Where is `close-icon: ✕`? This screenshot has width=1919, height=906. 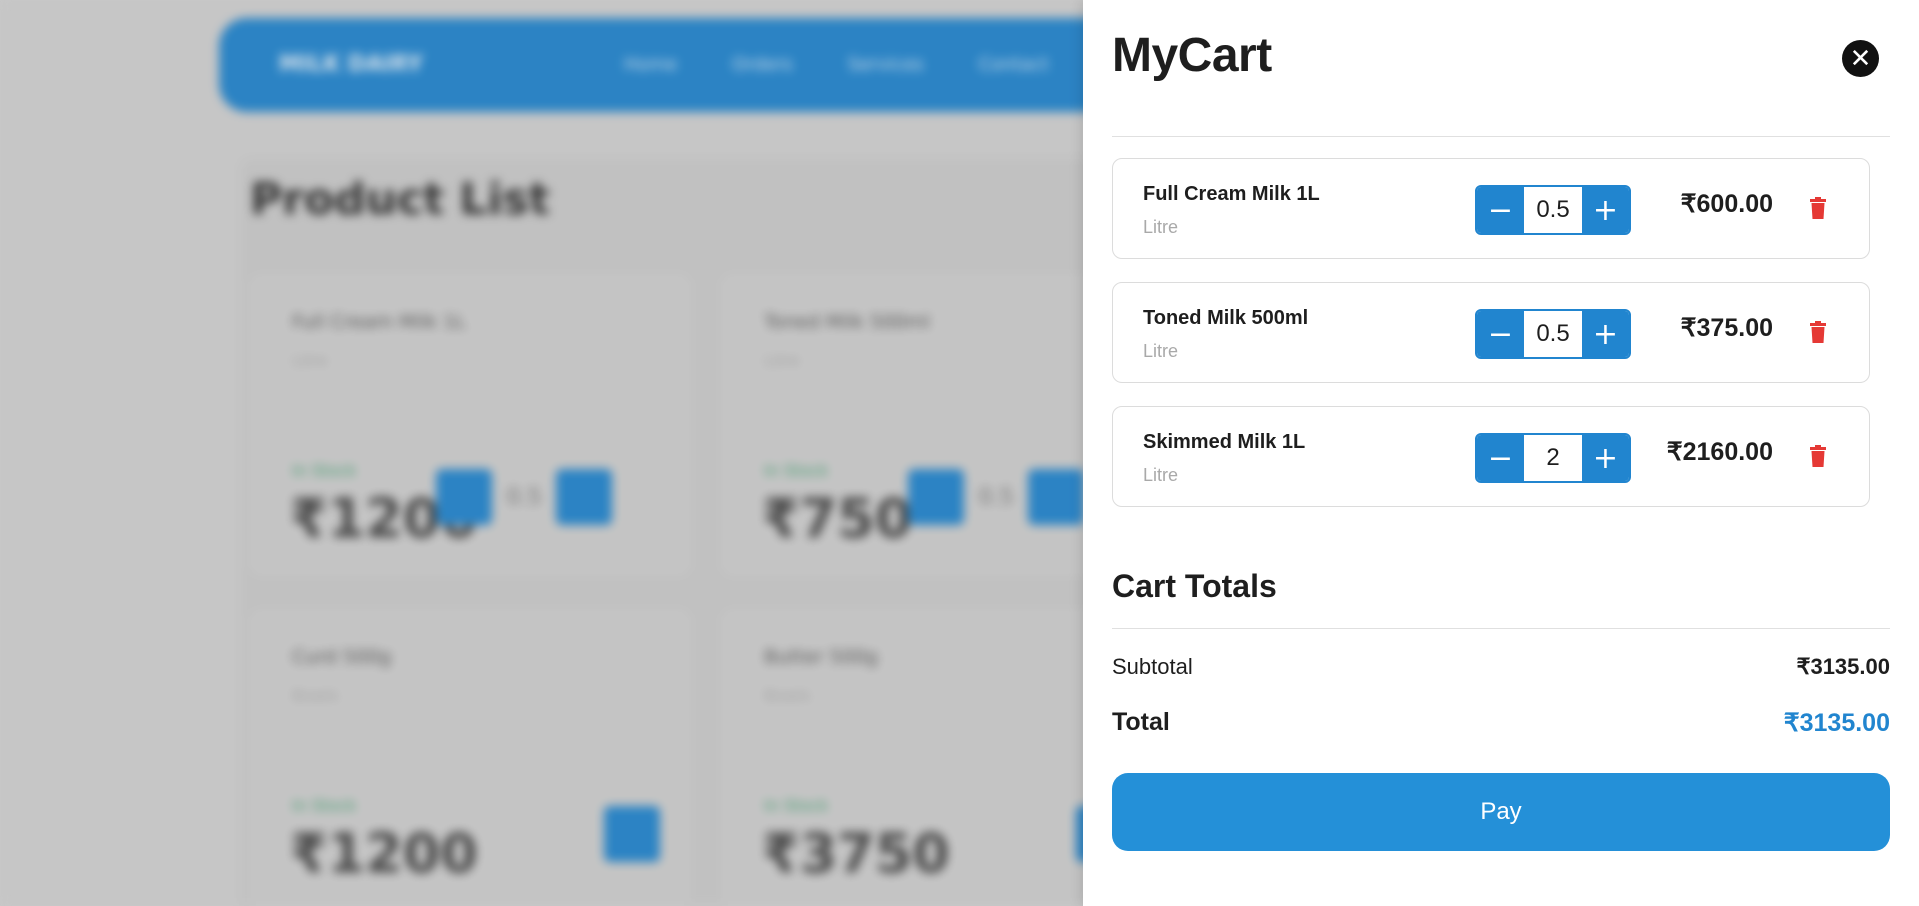 close-icon: ✕ is located at coordinates (1860, 58).